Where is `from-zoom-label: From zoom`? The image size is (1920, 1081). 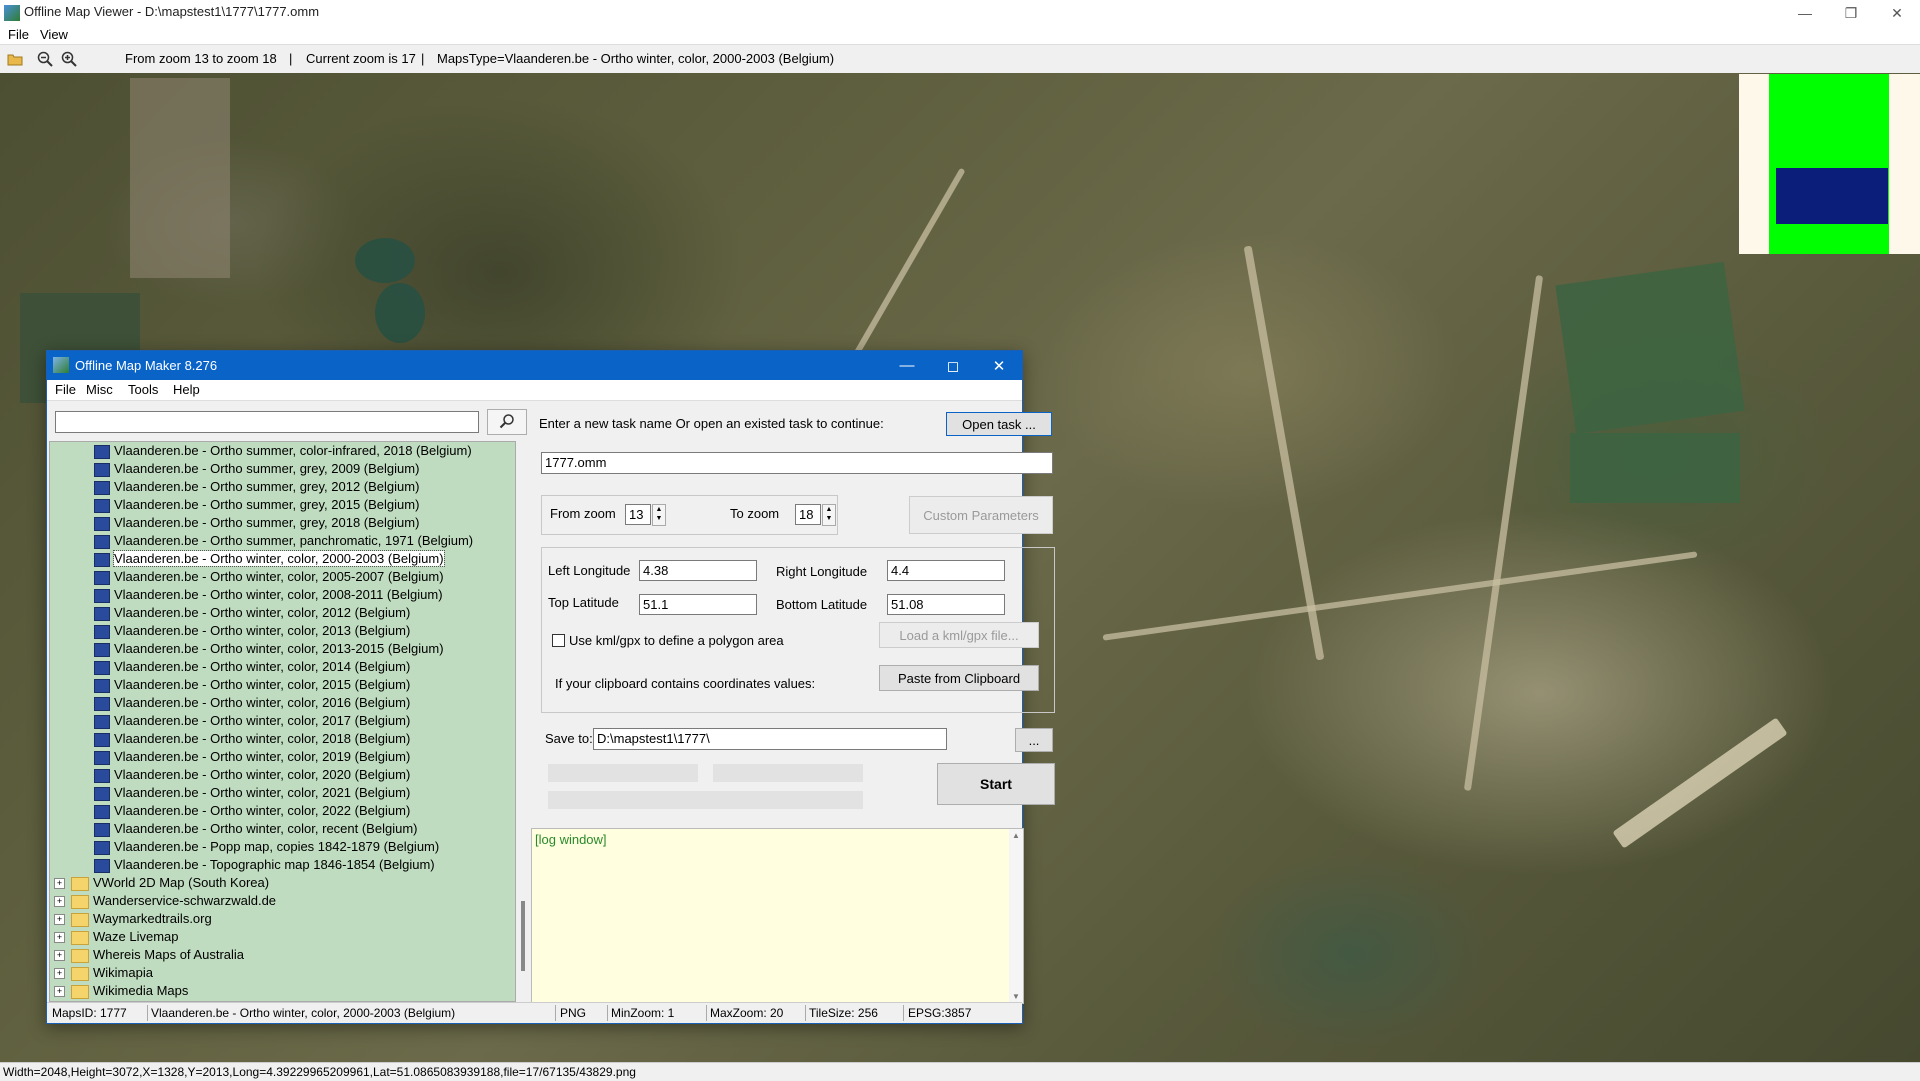 from-zoom-label: From zoom is located at coordinates (583, 513).